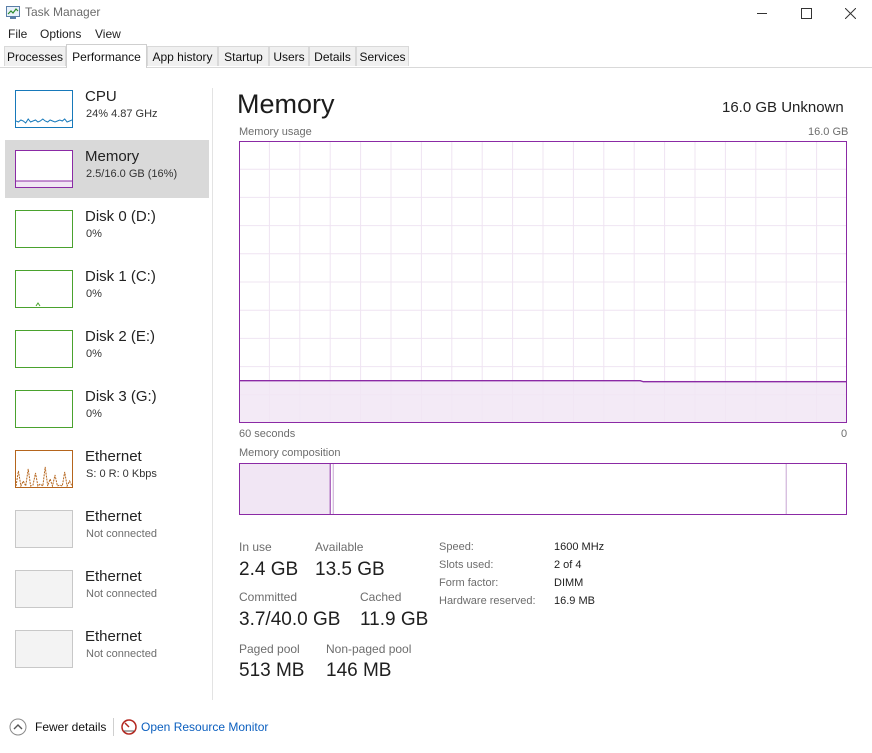 This screenshot has height=753, width=872. Describe the element at coordinates (107, 409) in the screenshot. I see `sidebar-item-disk: Disk 3 (G:) 0%` at that location.